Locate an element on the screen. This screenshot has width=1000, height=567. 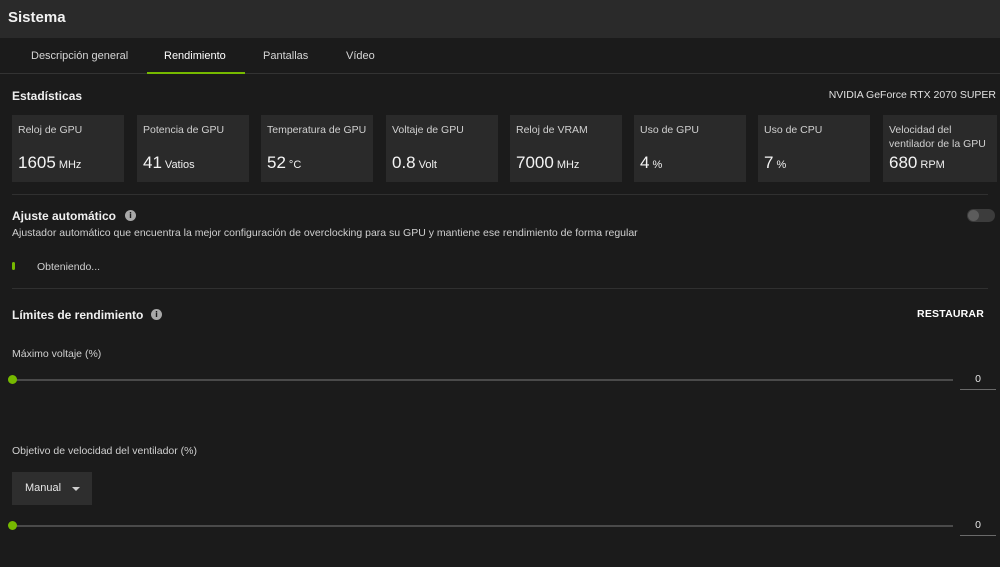
stat-value: 4 is located at coordinates (645, 162).